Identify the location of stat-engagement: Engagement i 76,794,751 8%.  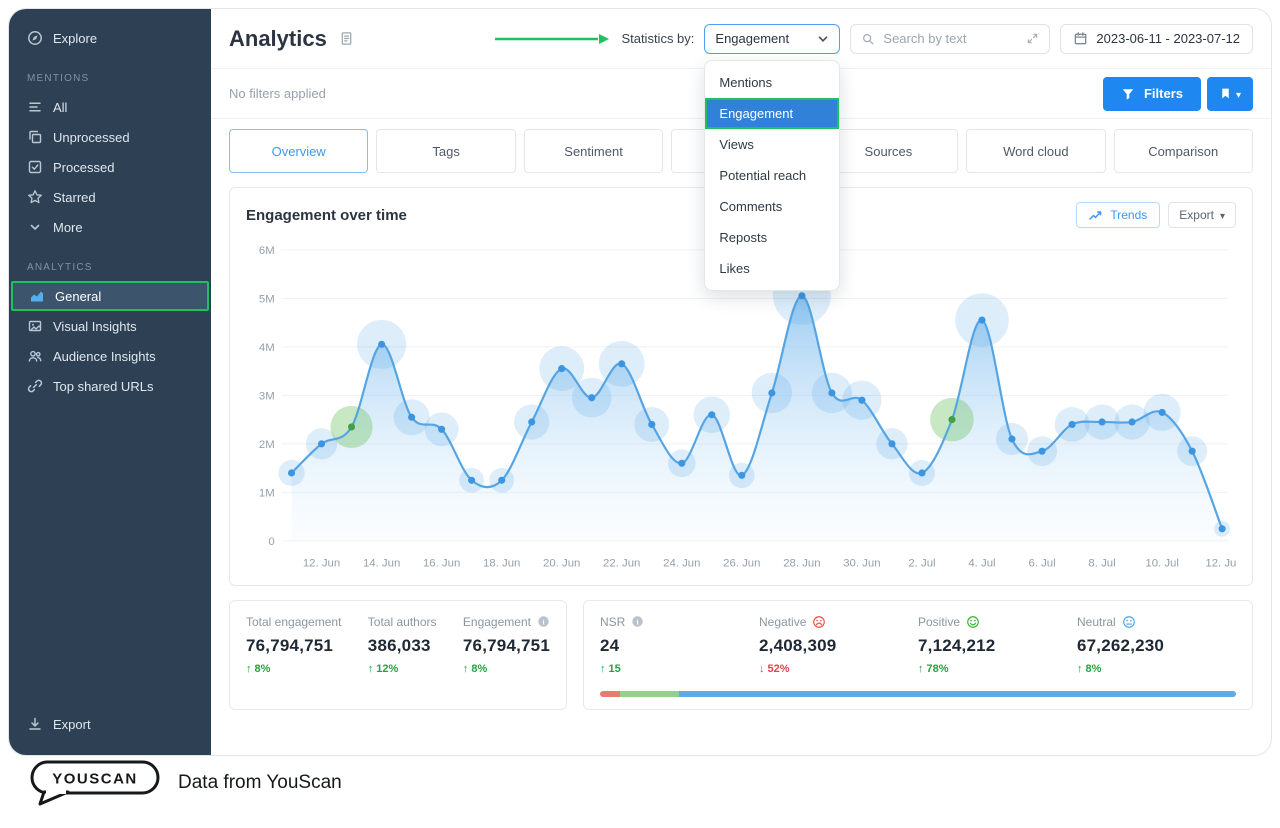
(506, 656).